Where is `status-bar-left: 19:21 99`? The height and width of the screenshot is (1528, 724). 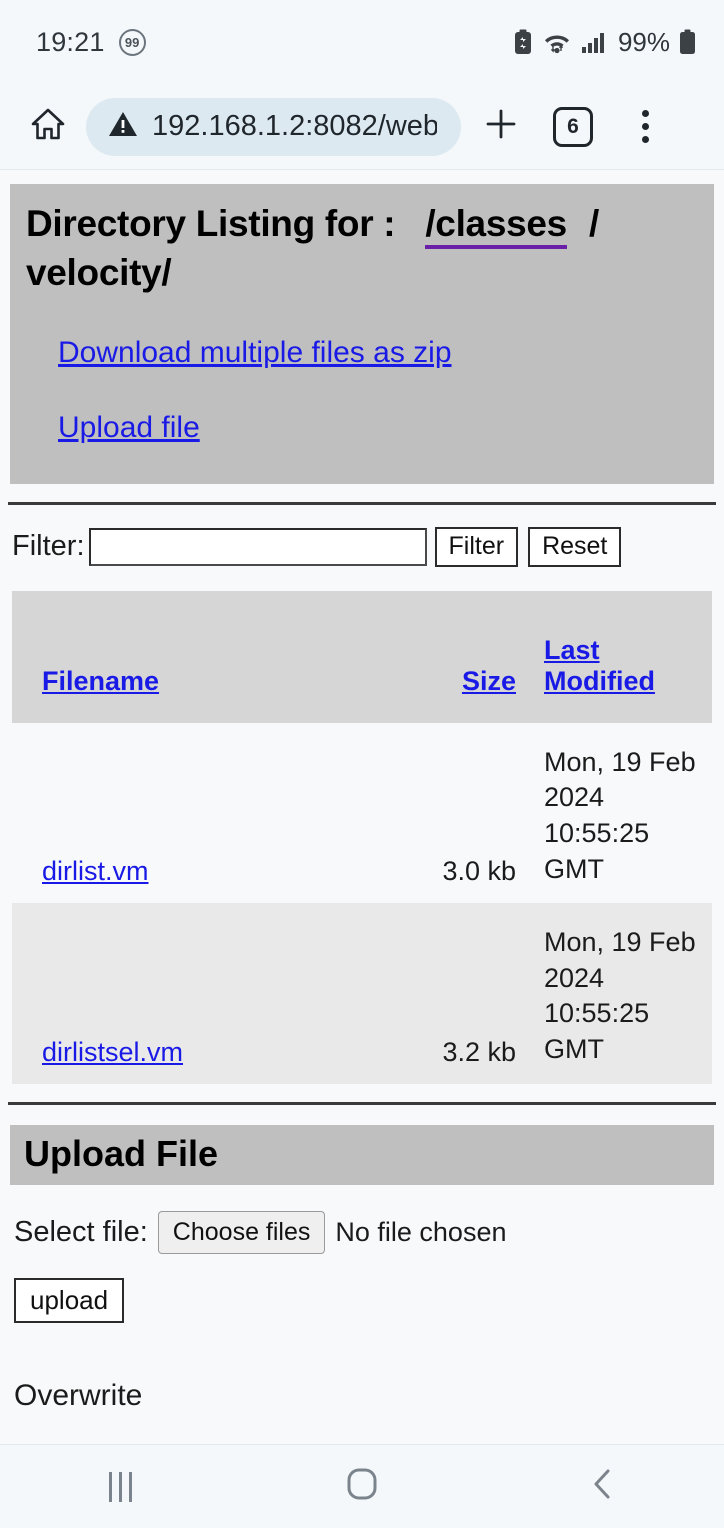
status-bar-left: 19:21 99 is located at coordinates (91, 42).